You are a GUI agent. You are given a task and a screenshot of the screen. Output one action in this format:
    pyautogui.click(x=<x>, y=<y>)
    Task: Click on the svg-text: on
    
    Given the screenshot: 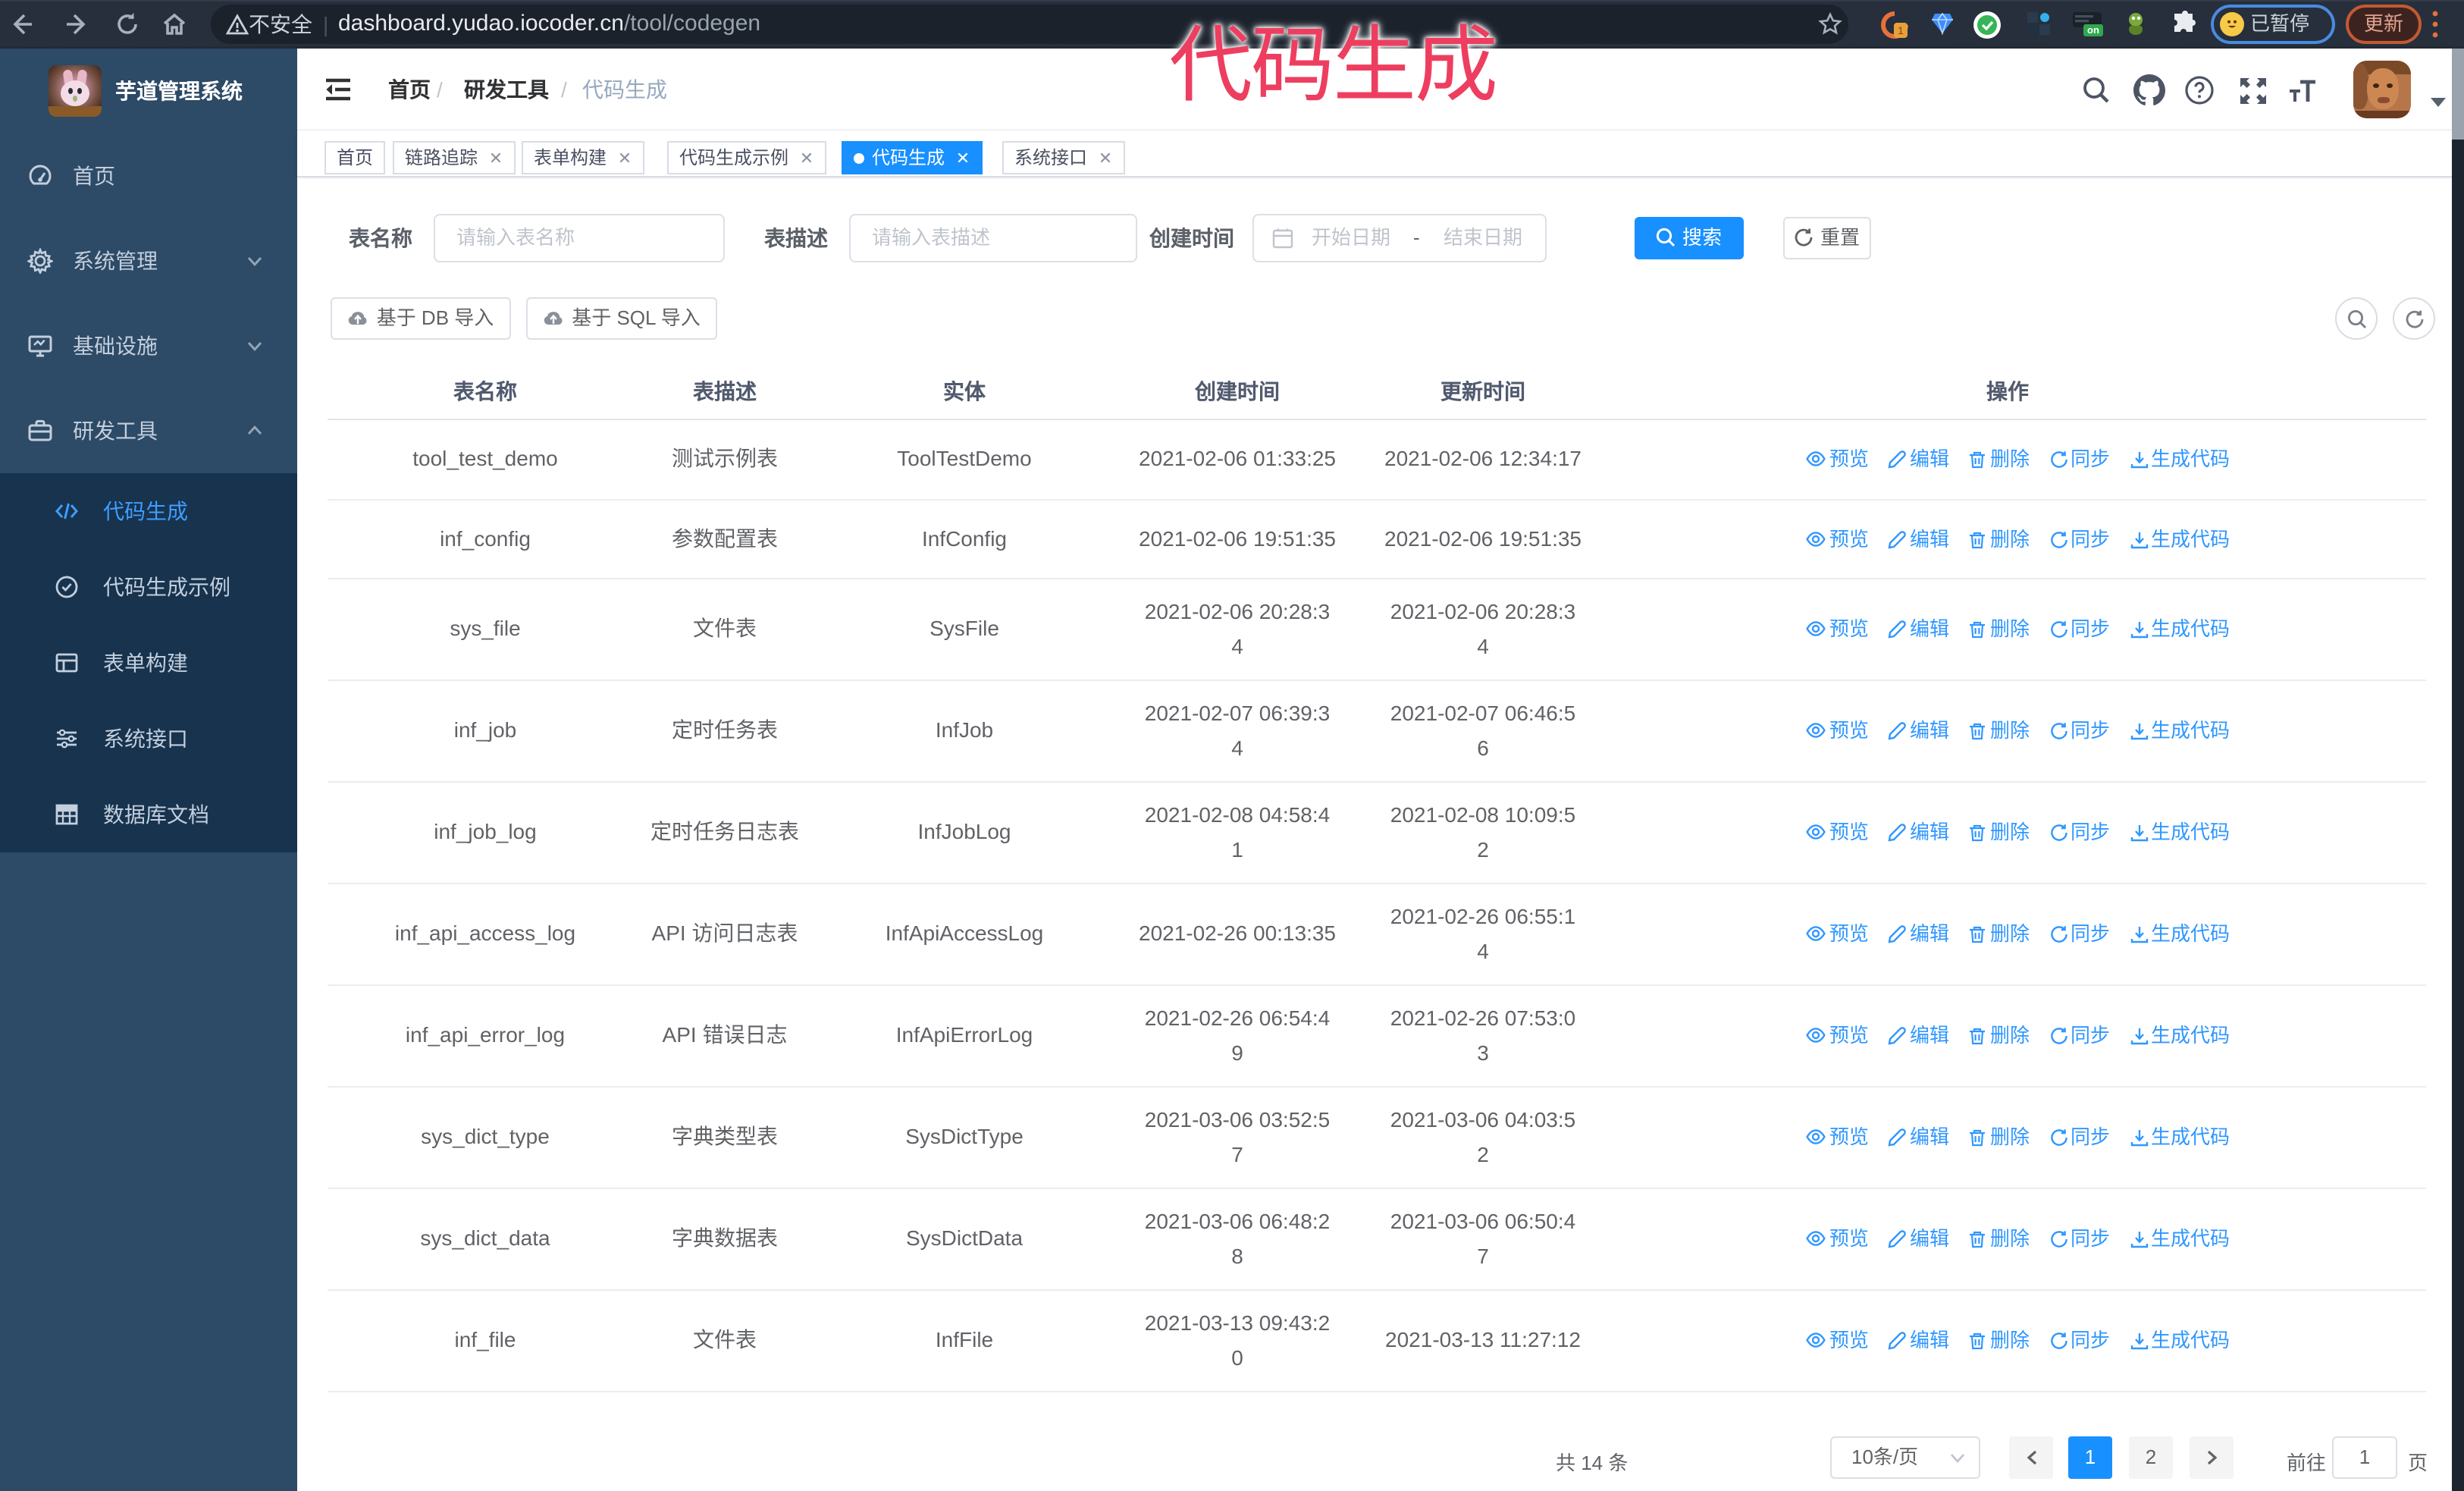 What is the action you would take?
    pyautogui.click(x=2093, y=30)
    